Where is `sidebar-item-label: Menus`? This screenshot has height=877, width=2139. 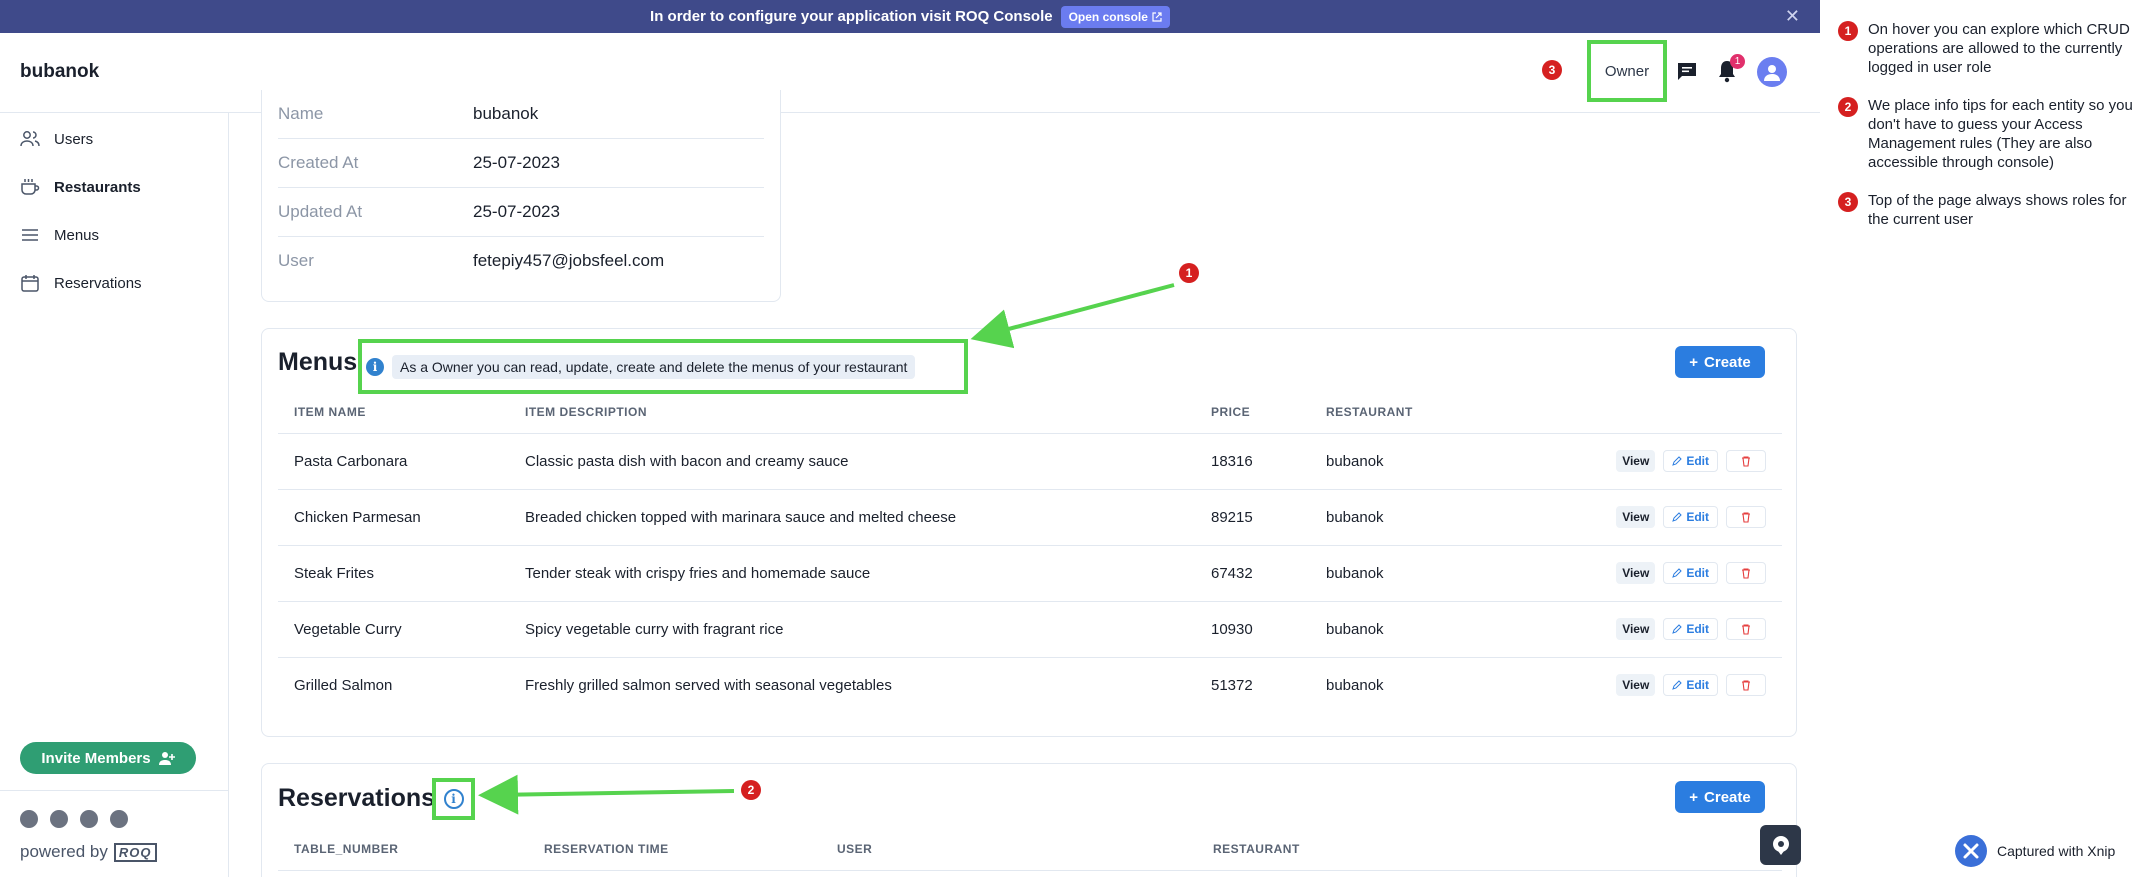 sidebar-item-label: Menus is located at coordinates (77, 235).